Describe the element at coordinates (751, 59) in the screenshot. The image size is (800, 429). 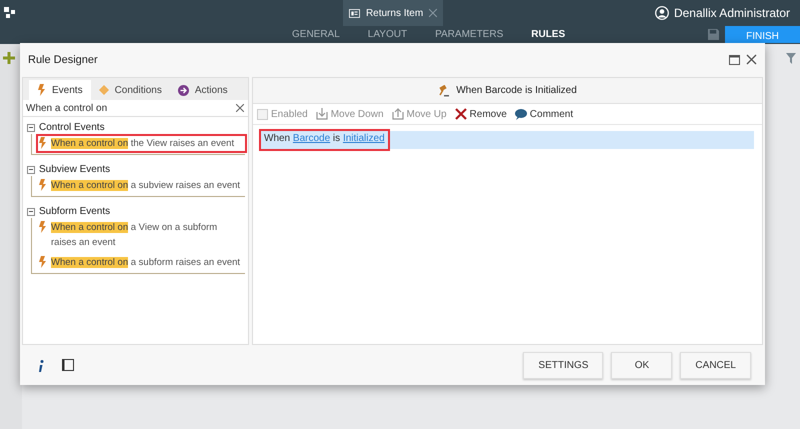
I see `close-icon` at that location.